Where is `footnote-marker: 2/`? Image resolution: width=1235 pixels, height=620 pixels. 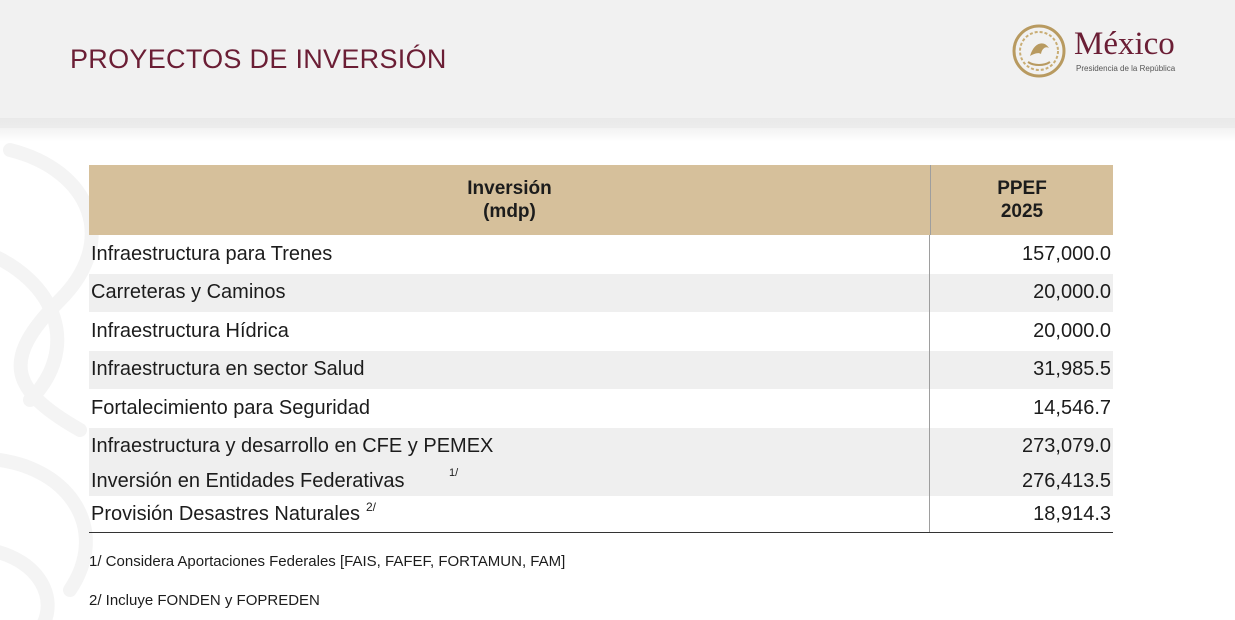 footnote-marker: 2/ is located at coordinates (371, 507).